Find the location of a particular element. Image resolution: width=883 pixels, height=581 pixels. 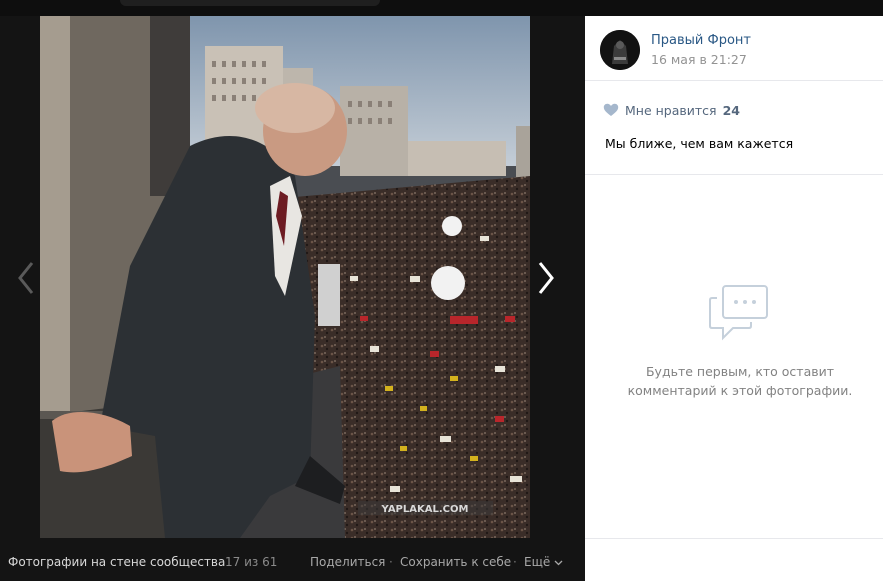

photo-position: 17 из 61 is located at coordinates (251, 562).